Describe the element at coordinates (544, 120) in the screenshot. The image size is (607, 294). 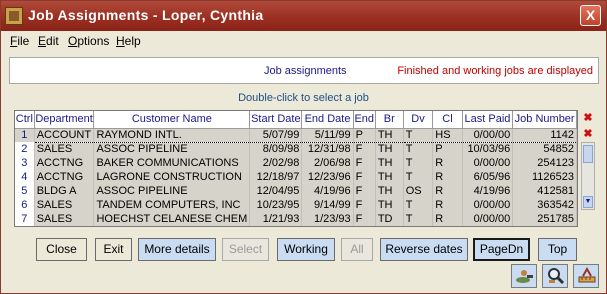
I see `column-header: Job Number` at that location.